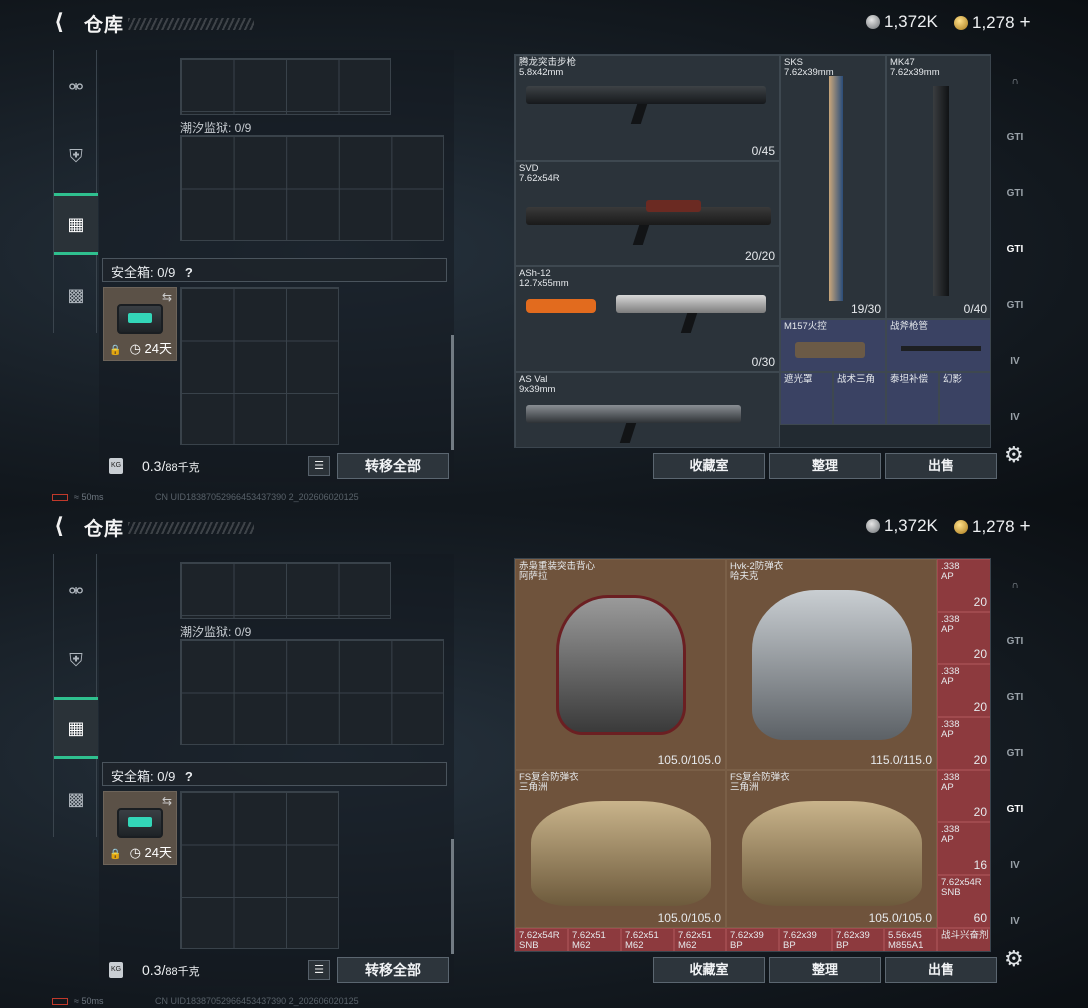 The height and width of the screenshot is (1008, 1088). What do you see at coordinates (833, 345) in the screenshot?
I see `item-m157: M157火控` at bounding box center [833, 345].